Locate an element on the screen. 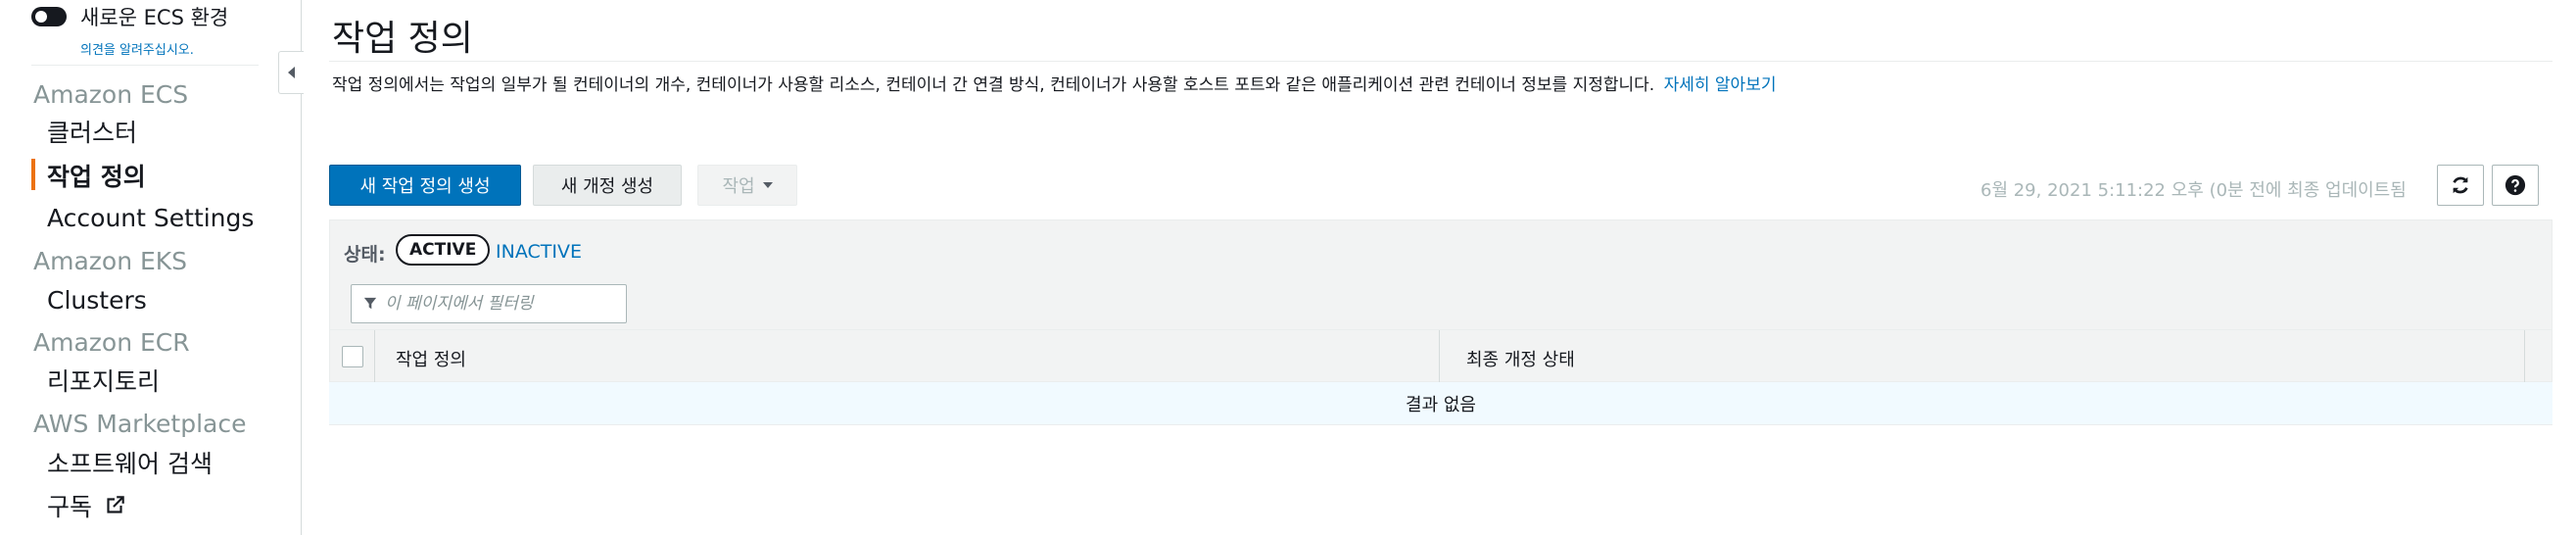 This screenshot has height=535, width=2576. column-header-task-definition: 작업 정의 is located at coordinates (431, 358).